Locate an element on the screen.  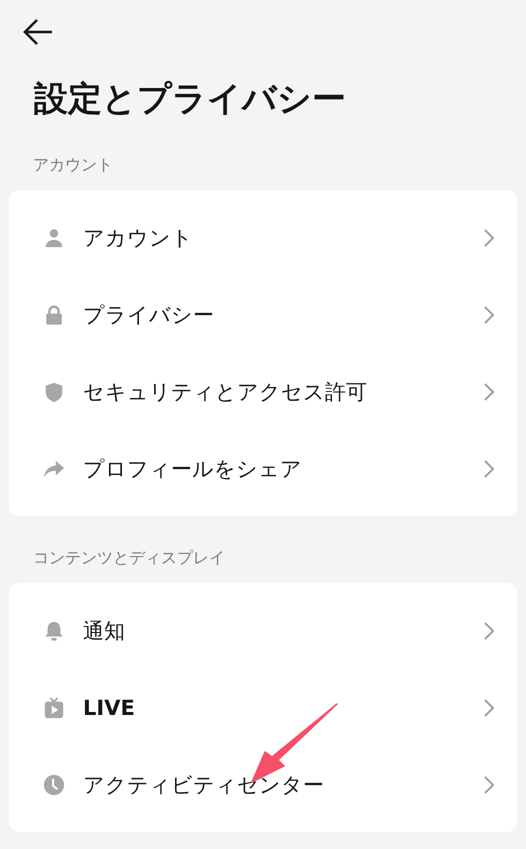
settings-row: プライバシー is located at coordinates (263, 314).